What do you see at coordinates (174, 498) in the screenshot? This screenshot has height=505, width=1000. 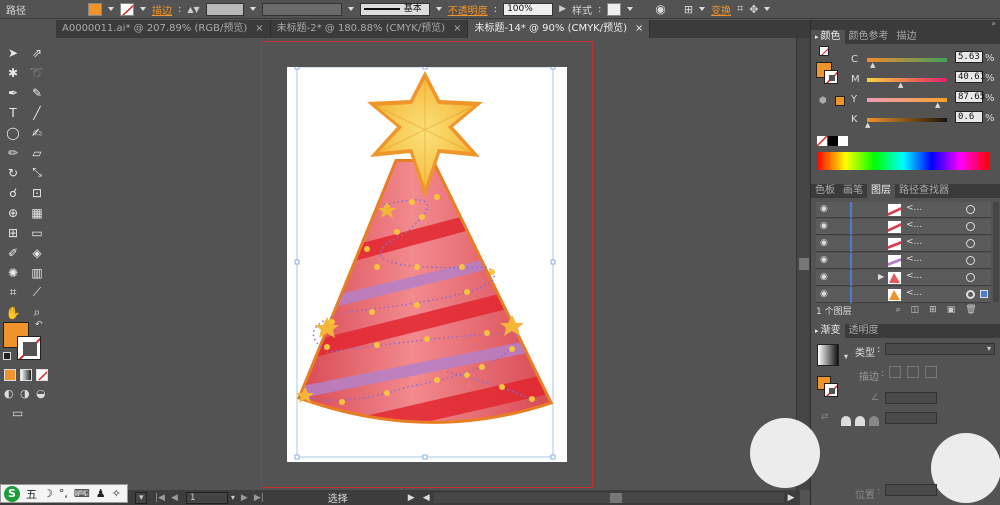 I see `prev-page-icon: ◀` at bounding box center [174, 498].